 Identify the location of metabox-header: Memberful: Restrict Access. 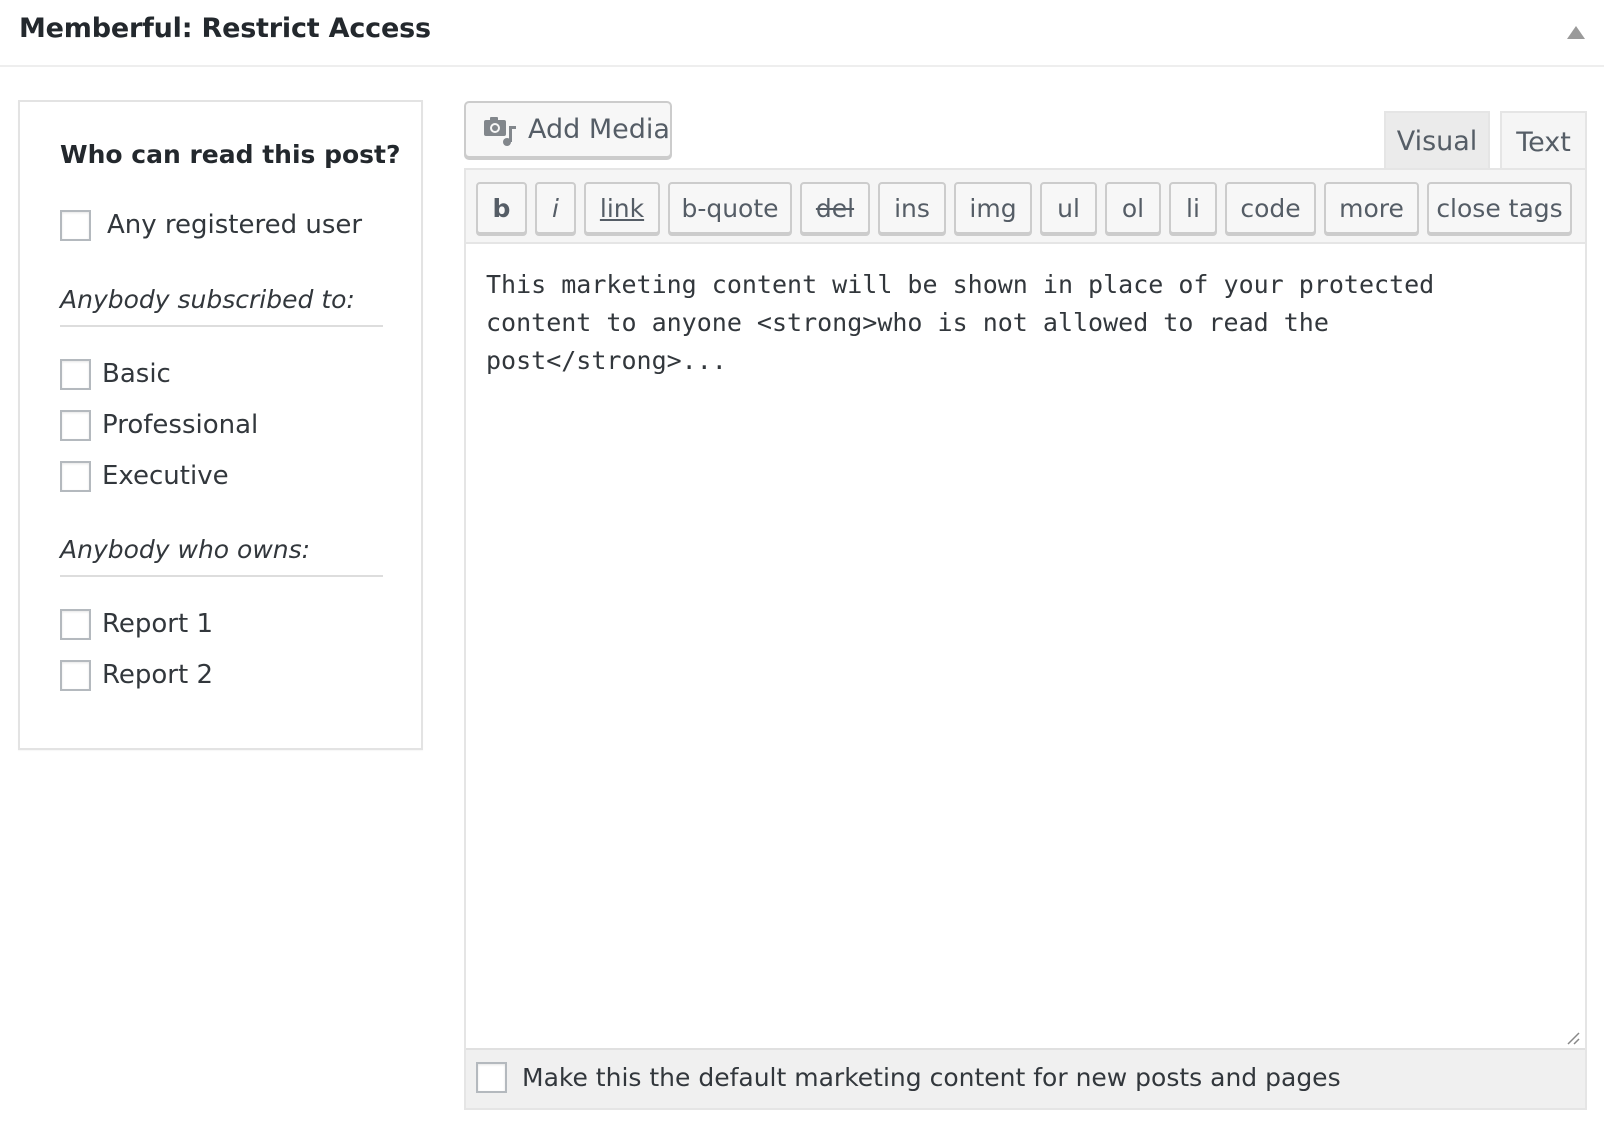
(802, 33).